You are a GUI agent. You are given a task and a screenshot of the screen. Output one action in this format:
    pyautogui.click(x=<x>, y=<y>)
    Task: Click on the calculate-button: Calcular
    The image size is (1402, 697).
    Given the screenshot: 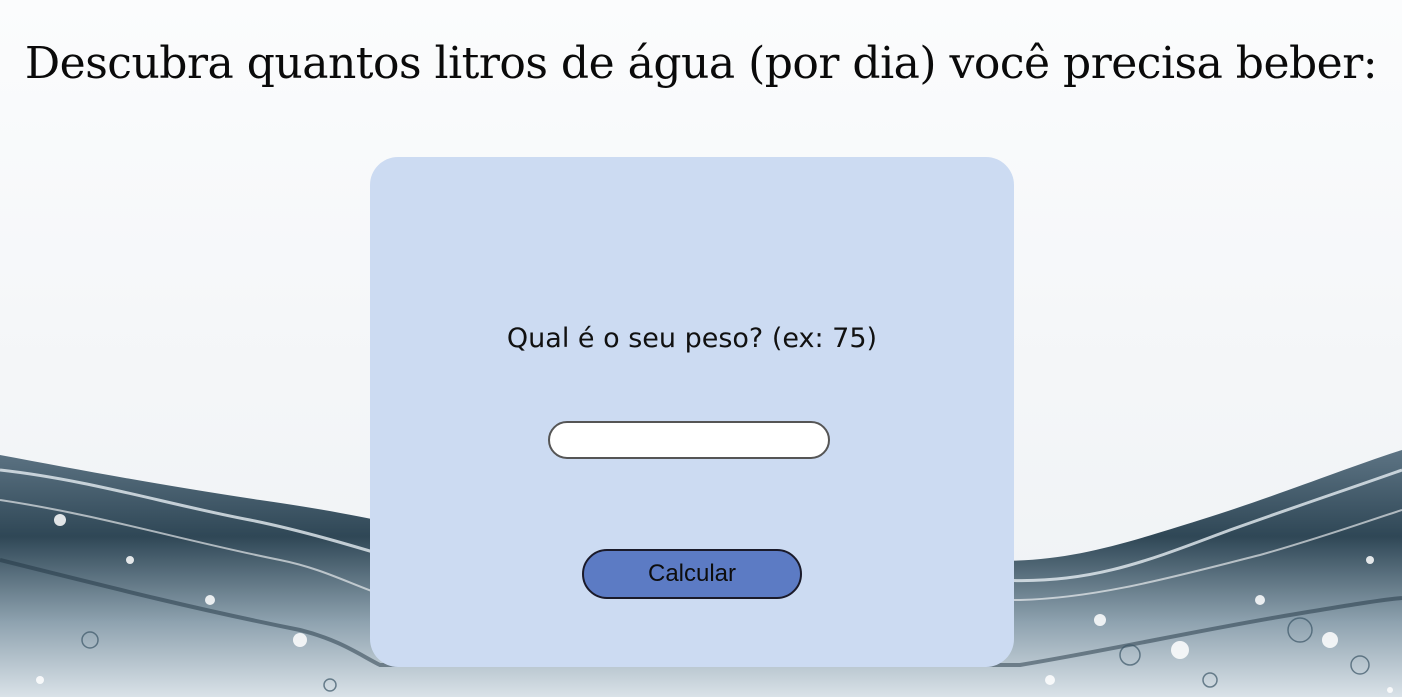 What is the action you would take?
    pyautogui.click(x=692, y=574)
    